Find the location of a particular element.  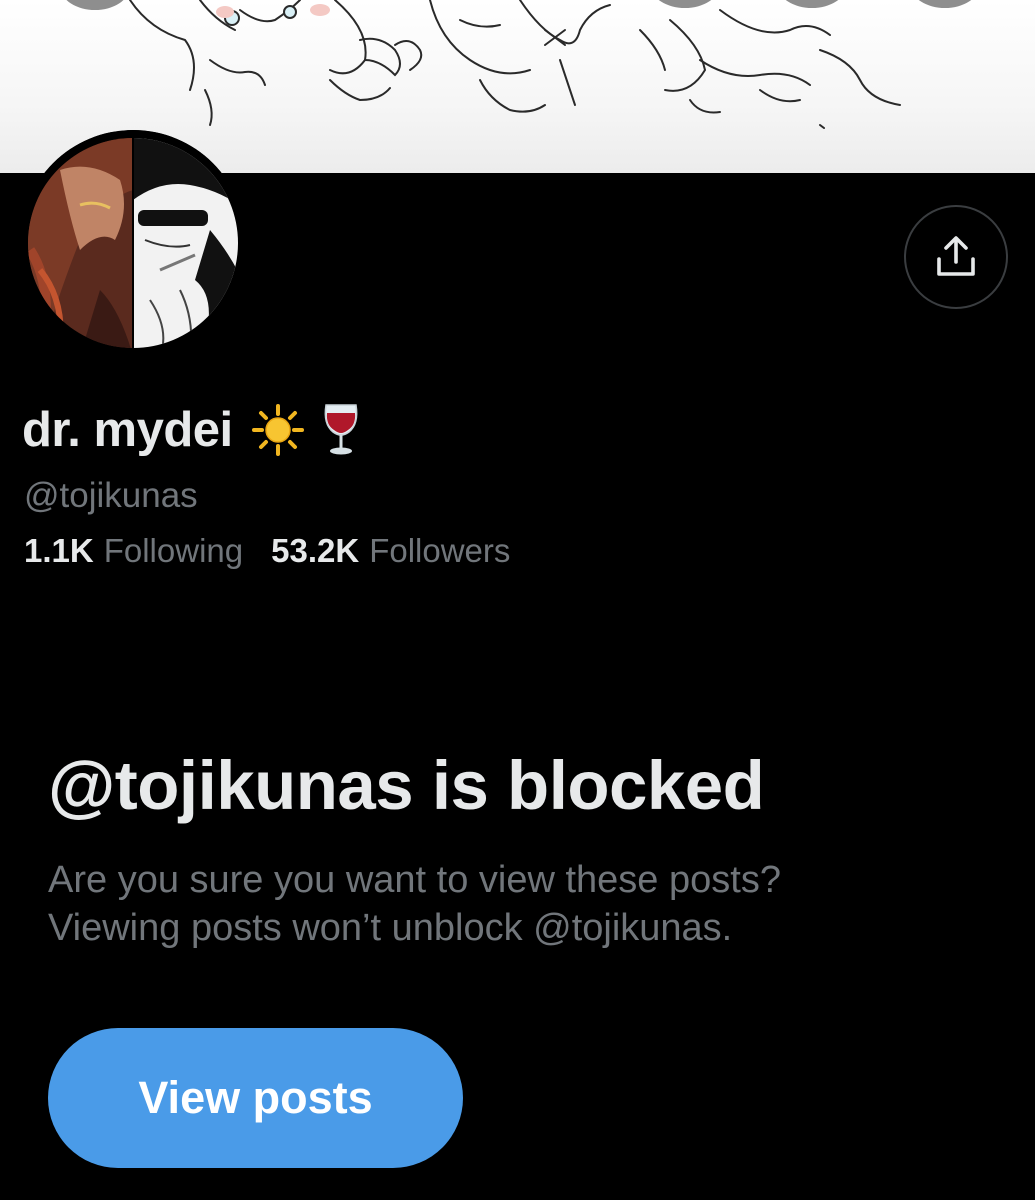

followers-link: 53.2K Followers is located at coordinates (390, 551).